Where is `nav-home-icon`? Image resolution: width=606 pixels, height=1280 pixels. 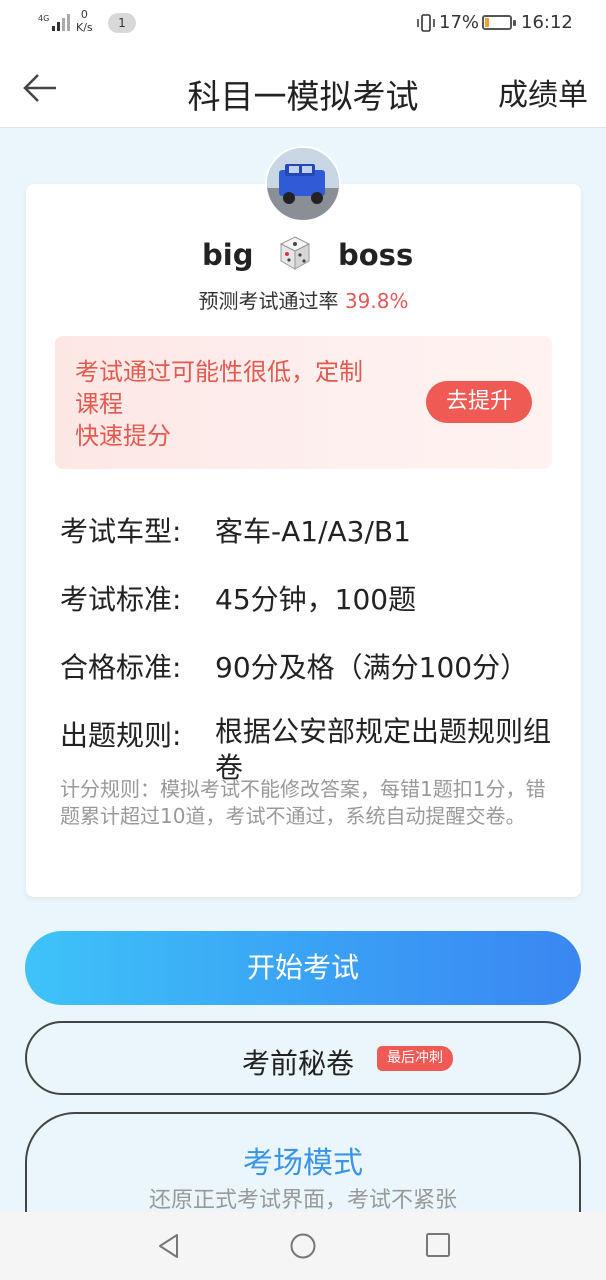 nav-home-icon is located at coordinates (303, 1246).